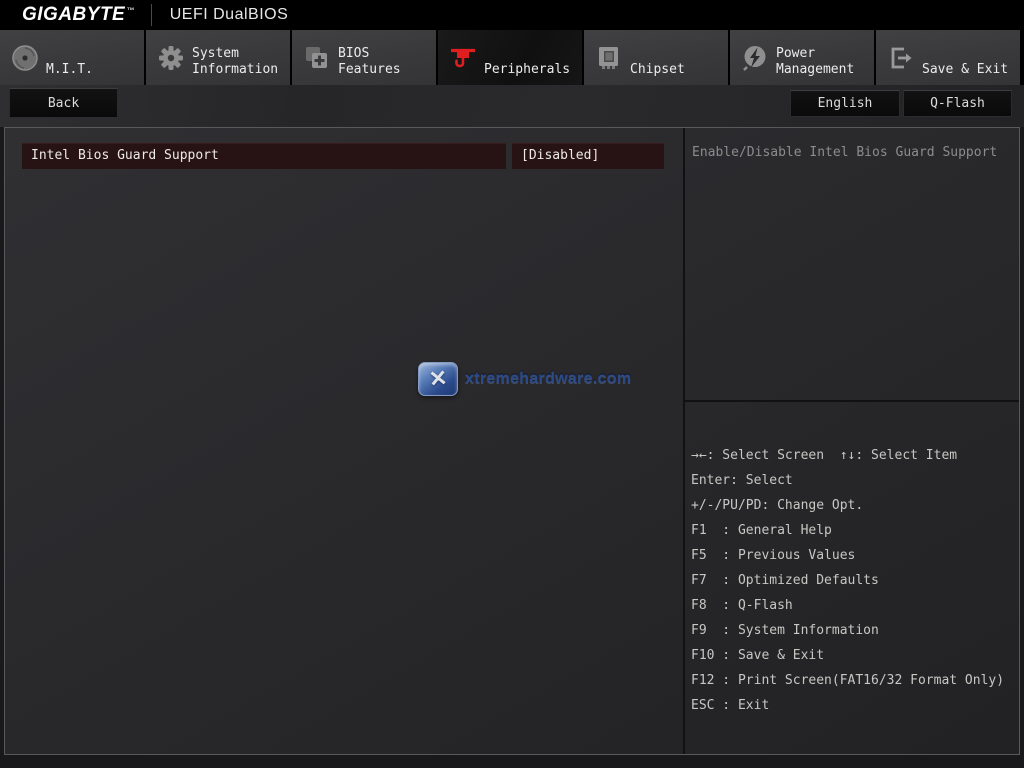 The width and height of the screenshot is (1024, 768). What do you see at coordinates (761, 530) in the screenshot?
I see `legend-f1: F1 : General Help` at bounding box center [761, 530].